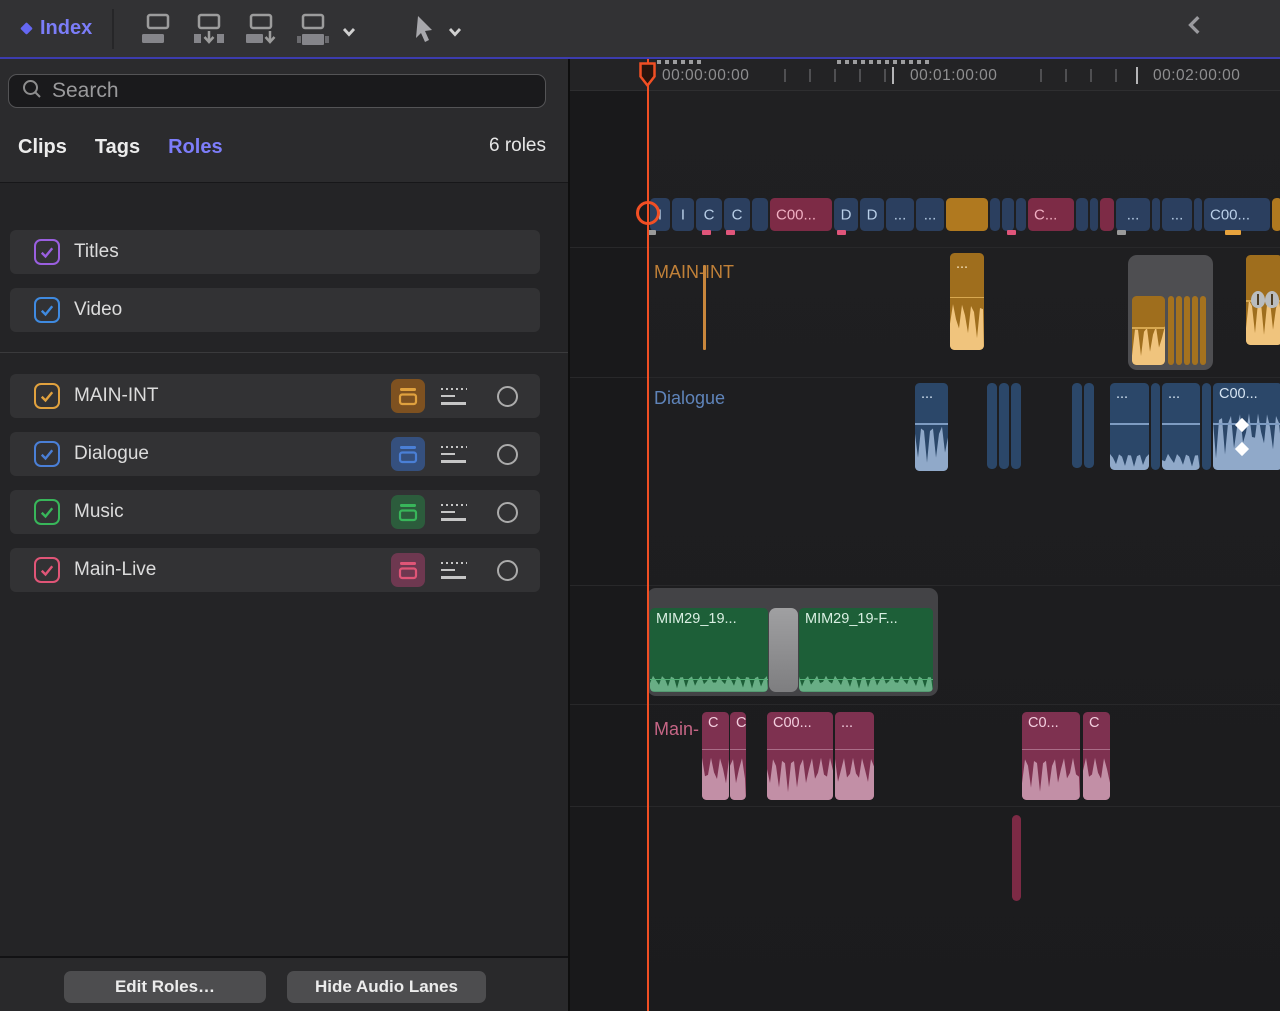  Describe the element at coordinates (277, 91) in the screenshot. I see `search-input: Search` at that location.